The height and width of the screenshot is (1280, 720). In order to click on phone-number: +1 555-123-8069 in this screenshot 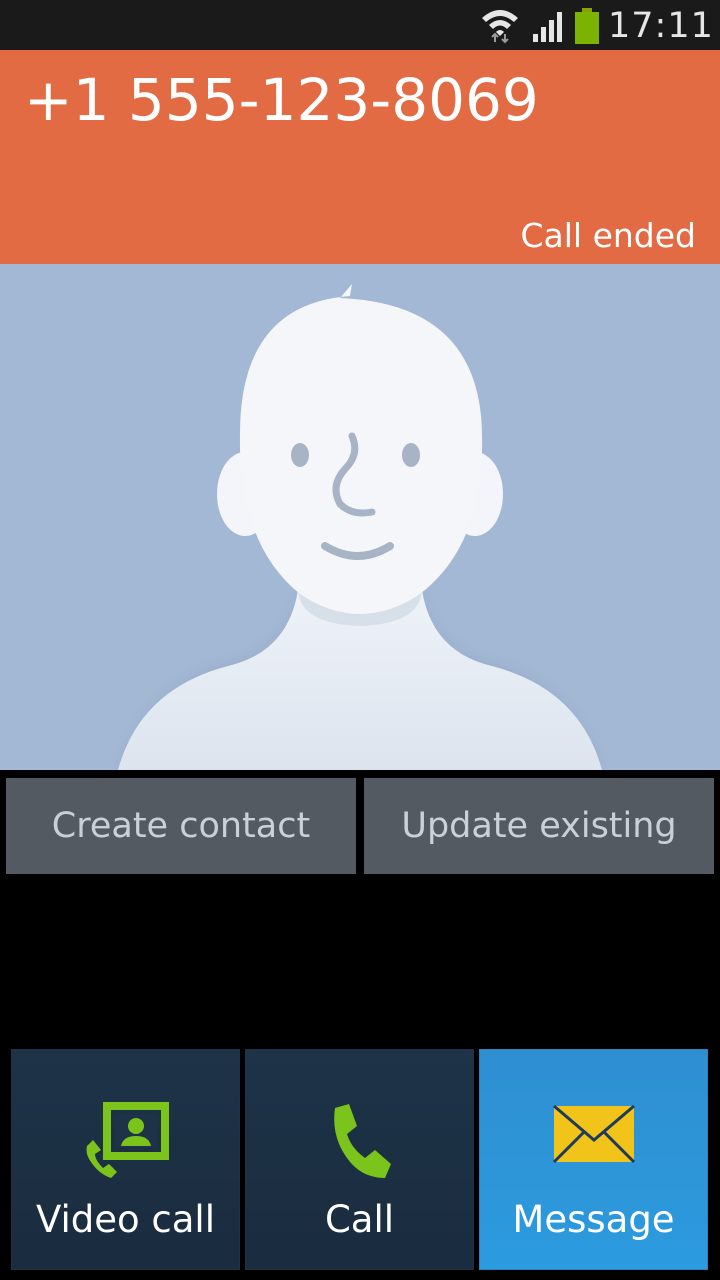, I will do `click(281, 100)`.